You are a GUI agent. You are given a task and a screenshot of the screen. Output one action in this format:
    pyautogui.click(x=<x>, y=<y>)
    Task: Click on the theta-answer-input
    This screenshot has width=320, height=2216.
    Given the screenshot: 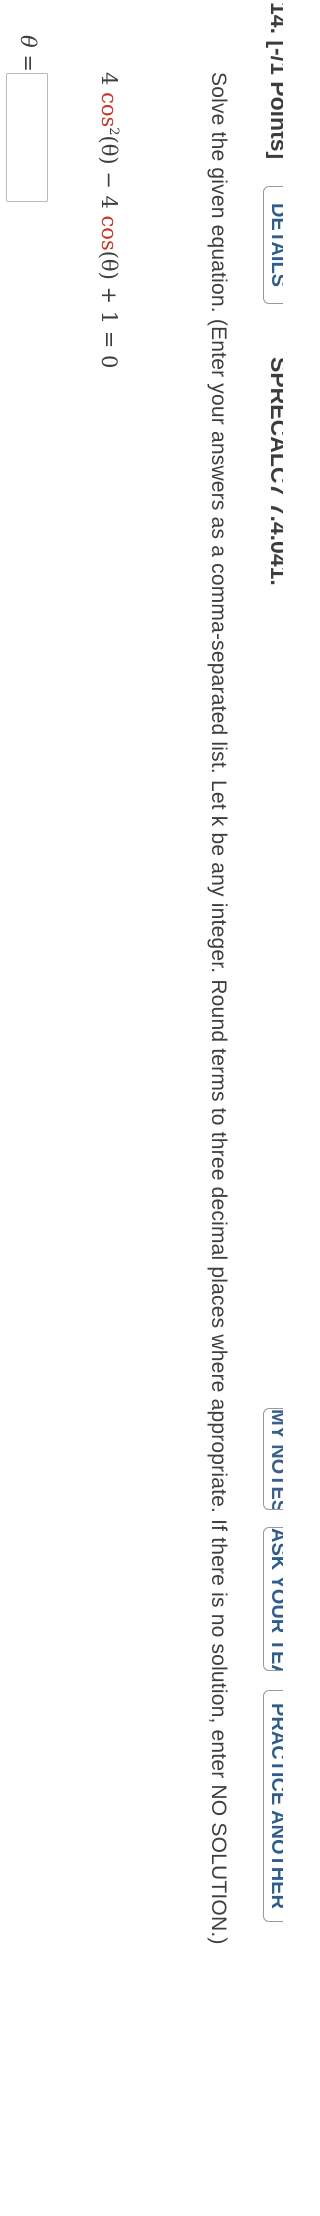 What is the action you would take?
    pyautogui.click(x=27, y=137)
    